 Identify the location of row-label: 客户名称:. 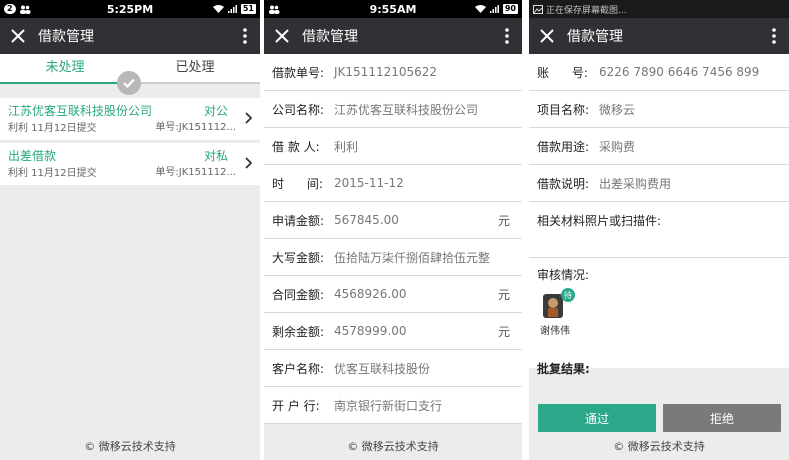
(298, 368).